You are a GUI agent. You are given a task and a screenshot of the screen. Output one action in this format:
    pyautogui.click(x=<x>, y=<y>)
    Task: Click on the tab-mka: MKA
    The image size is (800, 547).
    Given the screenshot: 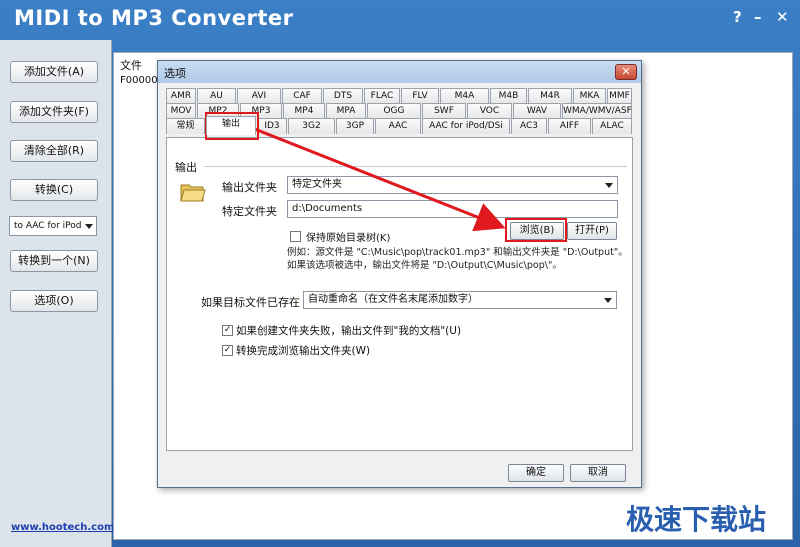 What is the action you would take?
    pyautogui.click(x=589, y=96)
    